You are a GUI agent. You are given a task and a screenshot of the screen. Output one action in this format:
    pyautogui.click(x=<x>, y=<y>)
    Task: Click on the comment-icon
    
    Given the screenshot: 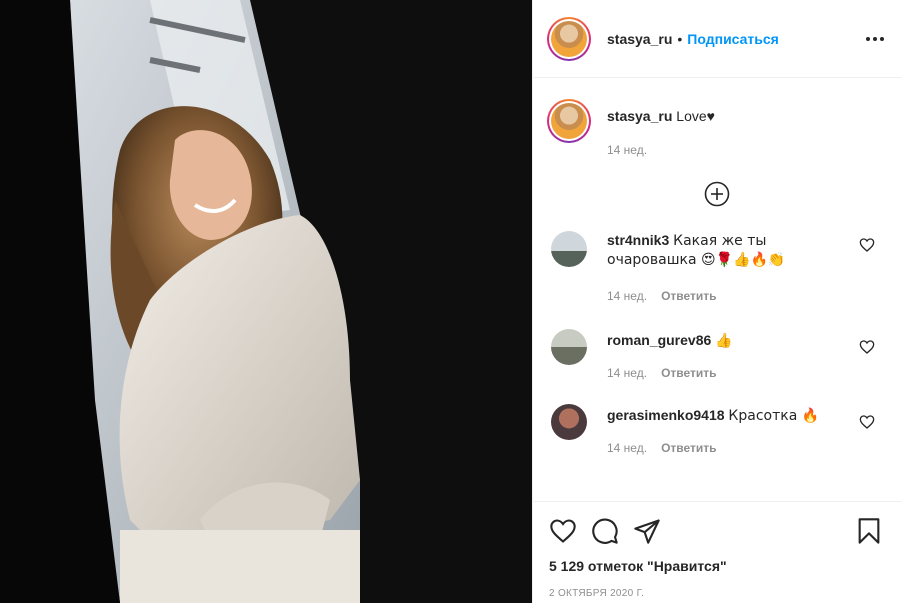 What is the action you would take?
    pyautogui.click(x=605, y=531)
    